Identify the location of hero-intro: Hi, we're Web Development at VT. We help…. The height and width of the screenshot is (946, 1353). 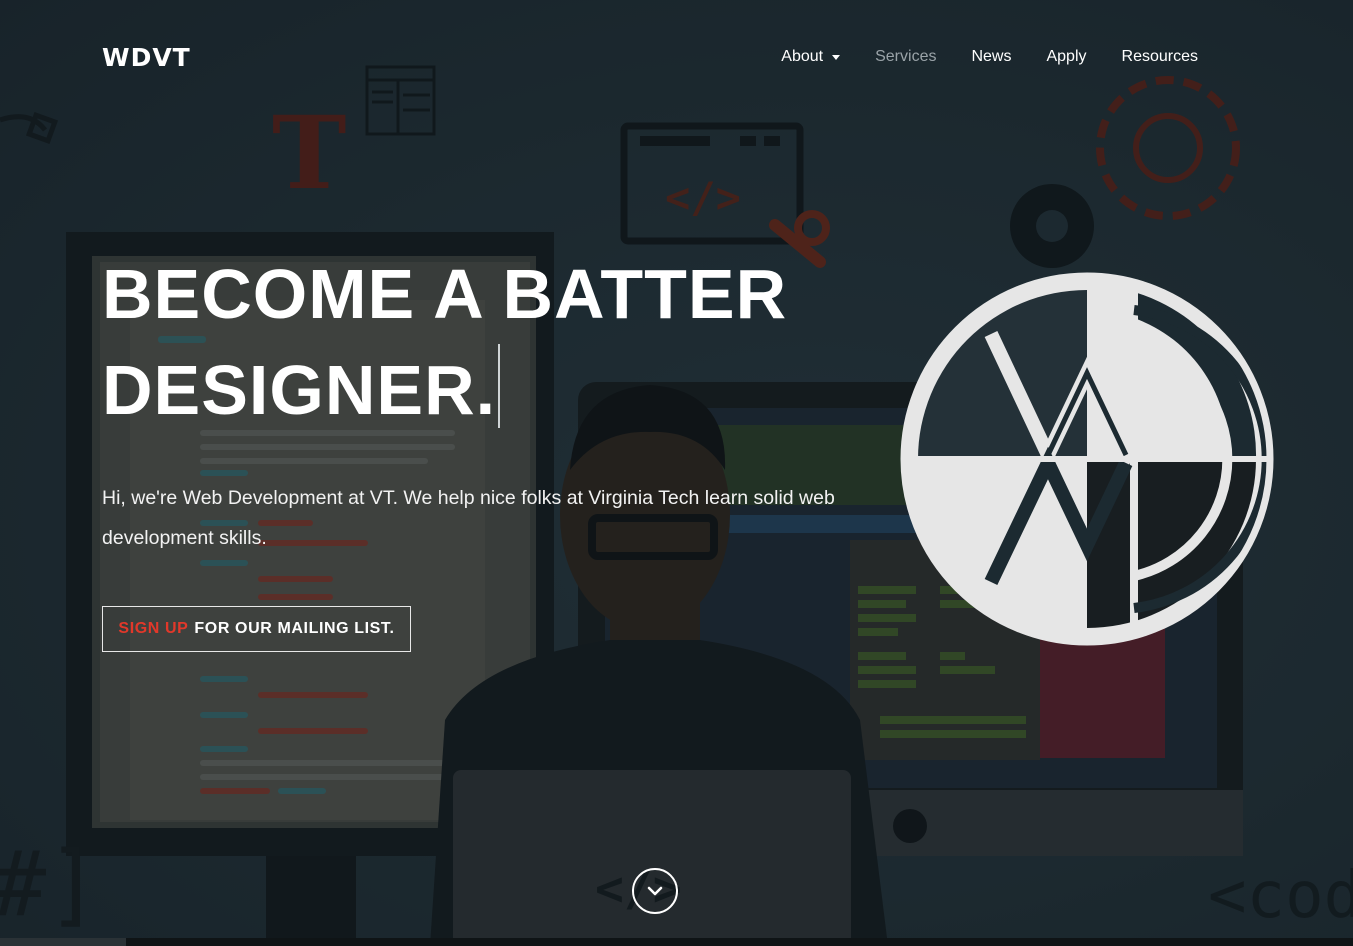
(468, 518).